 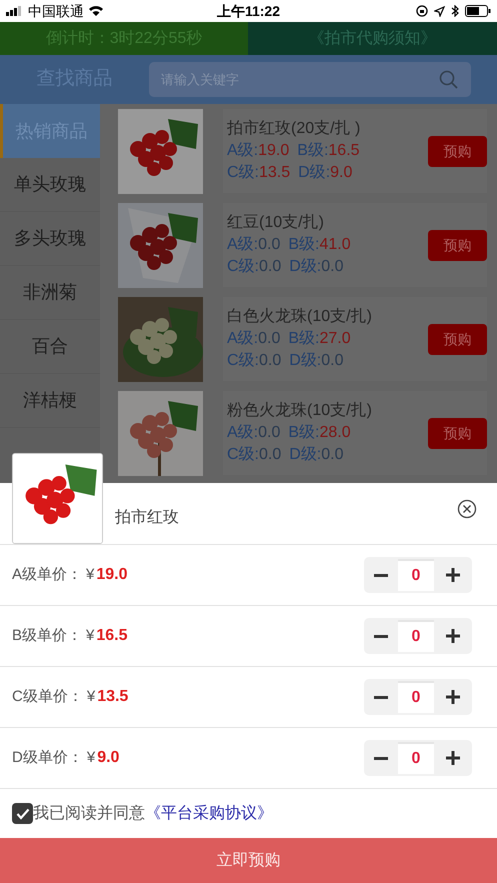 What do you see at coordinates (50, 185) in the screenshot?
I see `category-tab: 单头玫瑰` at bounding box center [50, 185].